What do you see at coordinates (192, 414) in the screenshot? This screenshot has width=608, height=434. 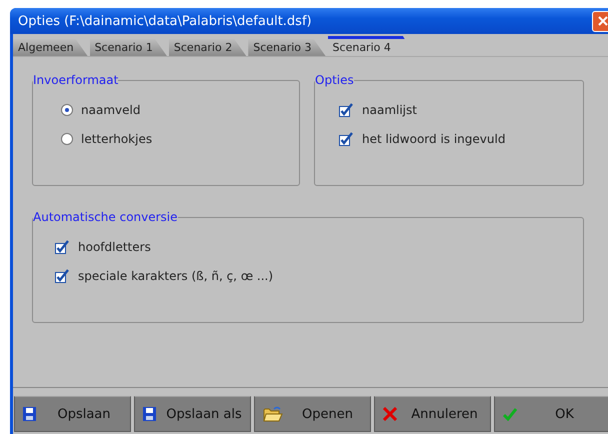 I see `dialog-button: Opslaan als` at bounding box center [192, 414].